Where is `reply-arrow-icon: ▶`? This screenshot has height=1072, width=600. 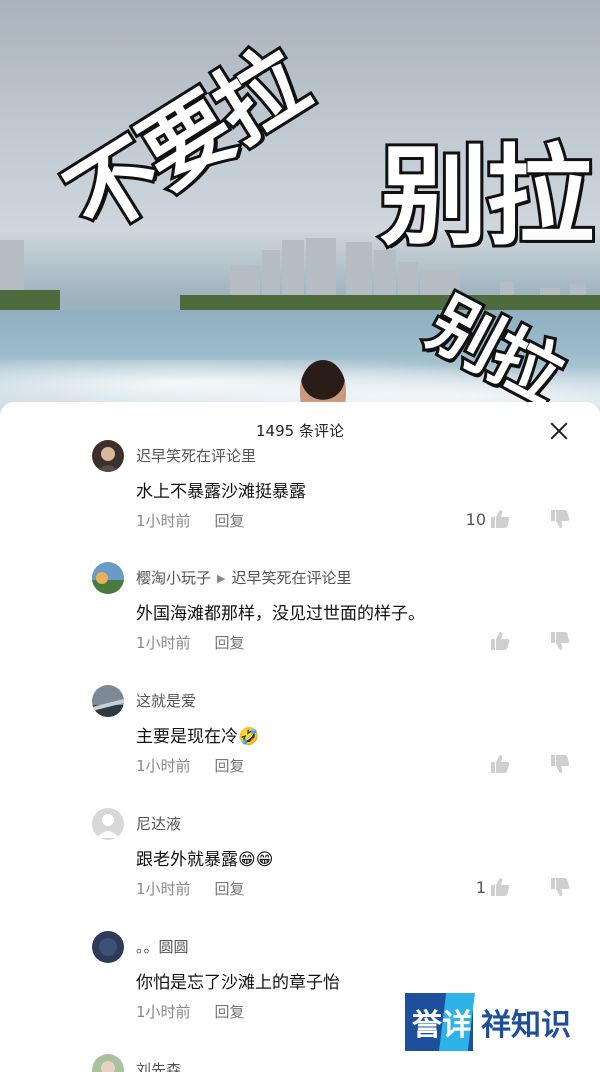 reply-arrow-icon: ▶ is located at coordinates (221, 578).